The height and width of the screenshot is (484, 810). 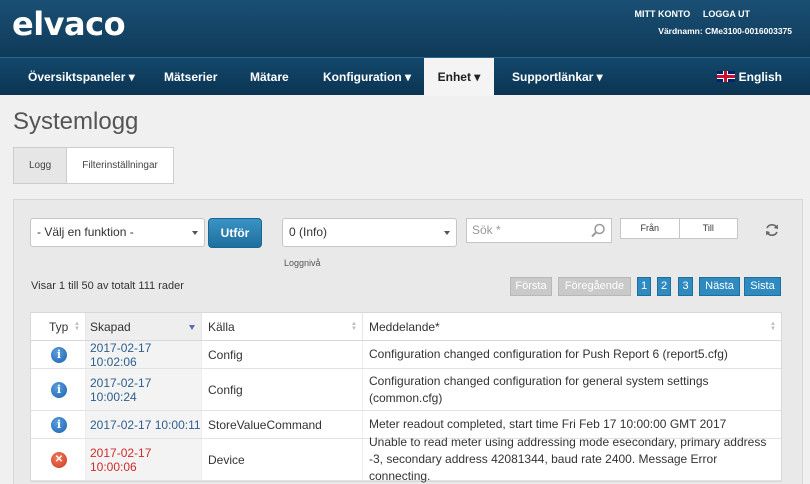 I want to click on elvaco-logo: elvaco, so click(x=69, y=24).